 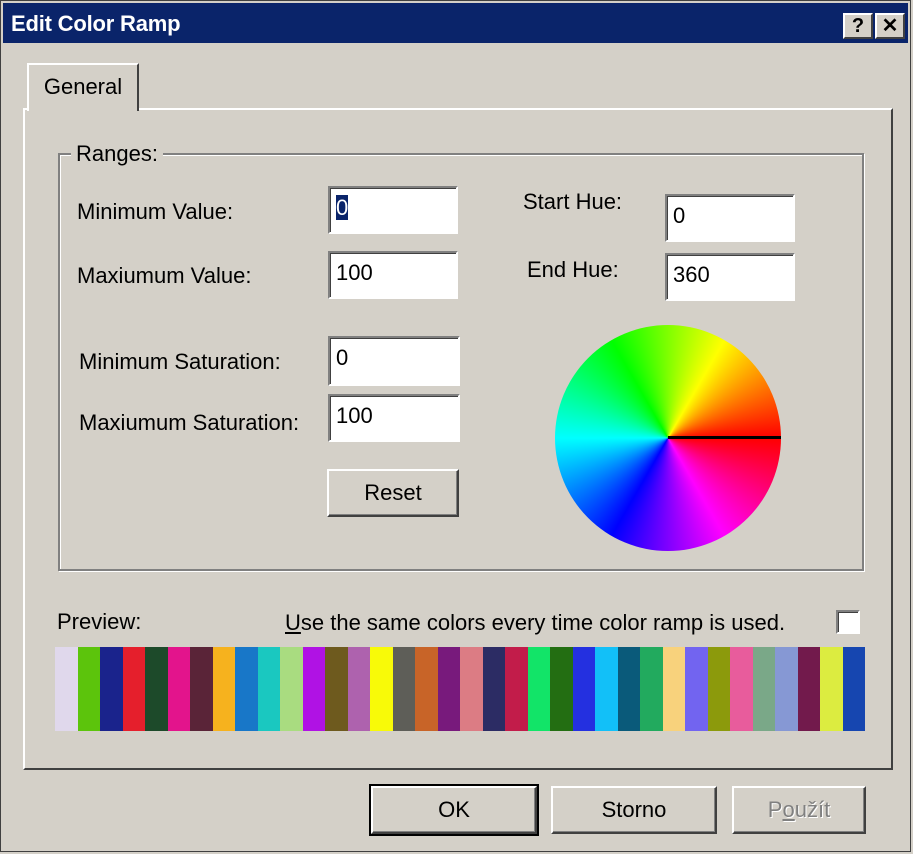 I want to click on hue-start-marker, so click(x=724, y=437).